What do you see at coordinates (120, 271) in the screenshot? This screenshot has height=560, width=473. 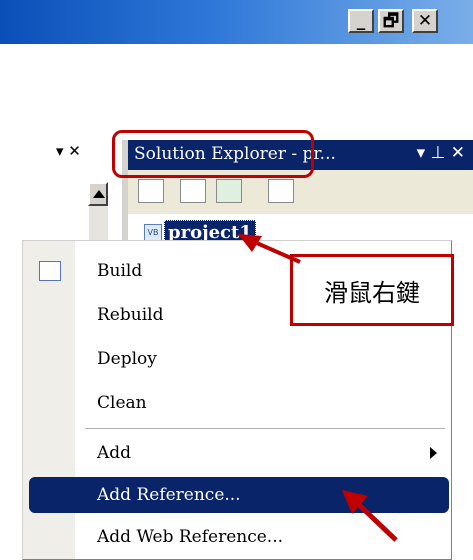 I see `menu-item-label: Build` at bounding box center [120, 271].